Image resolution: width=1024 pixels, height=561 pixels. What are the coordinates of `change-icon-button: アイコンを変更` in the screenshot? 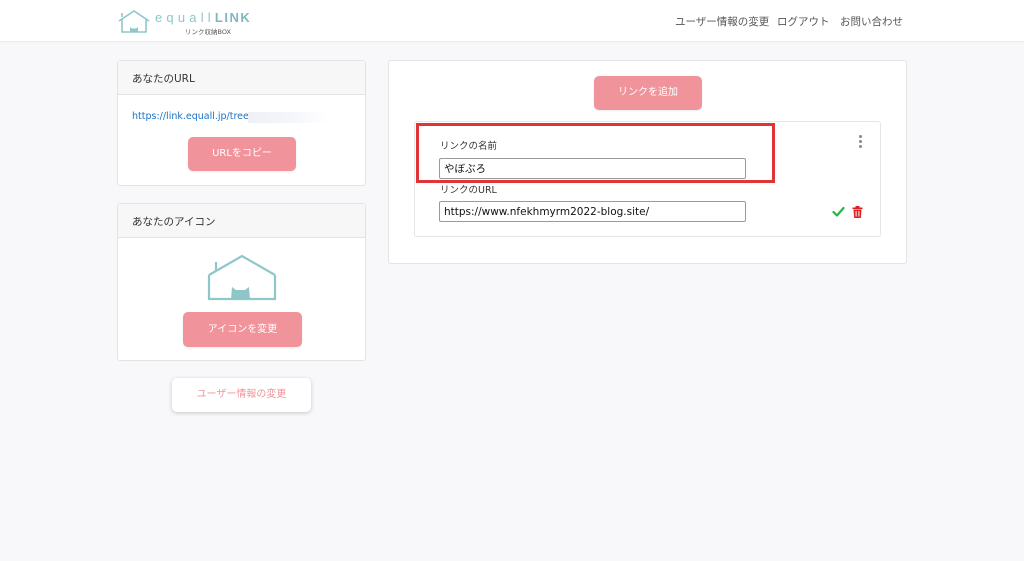 It's located at (242, 329).